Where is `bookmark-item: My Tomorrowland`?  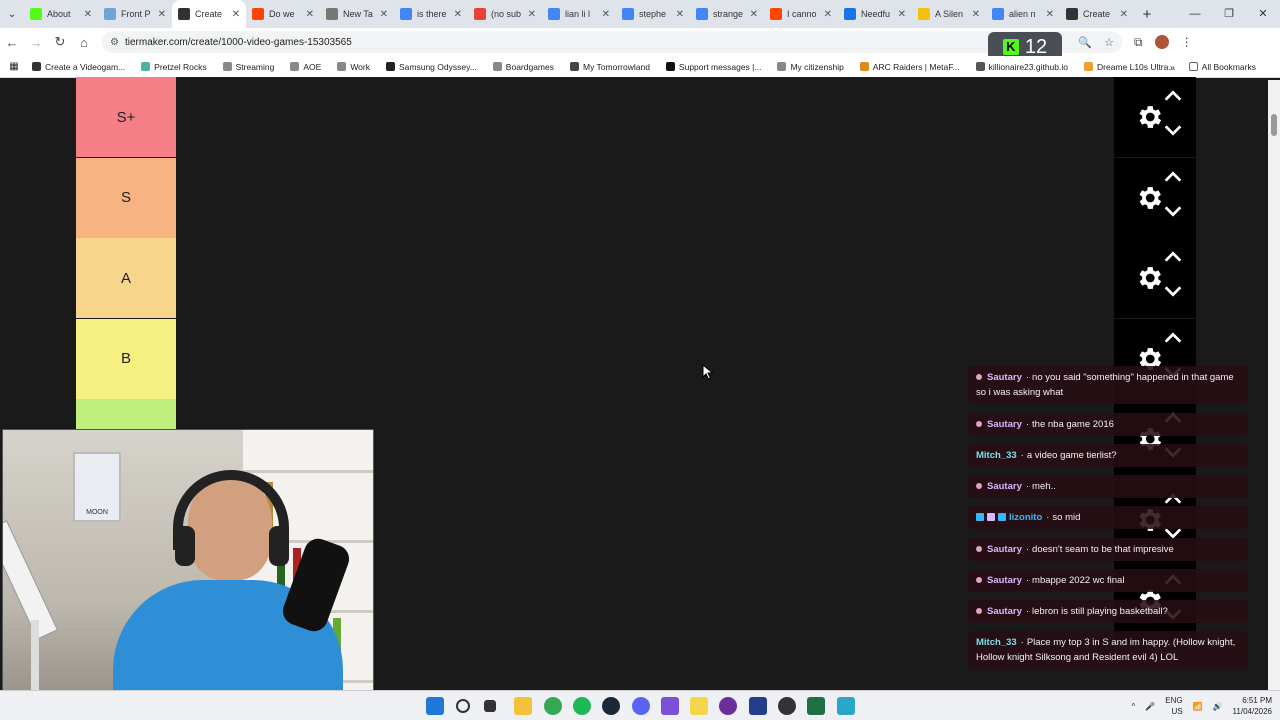
bookmark-item: My Tomorrowland is located at coordinates (610, 67).